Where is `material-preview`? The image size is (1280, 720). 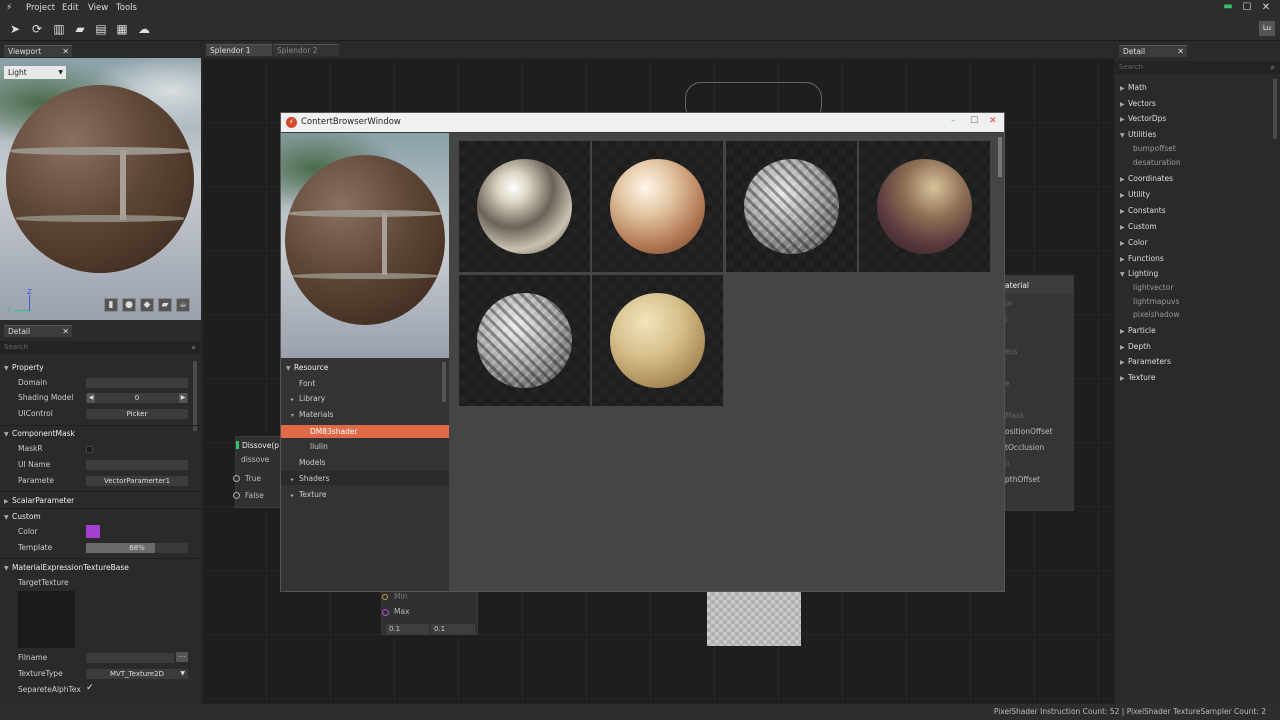
material-preview is located at coordinates (365, 245).